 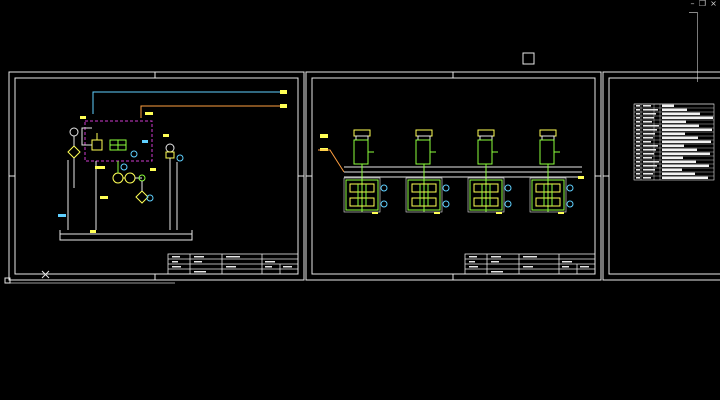 I want to click on return-filter-icon, so click(x=142, y=197).